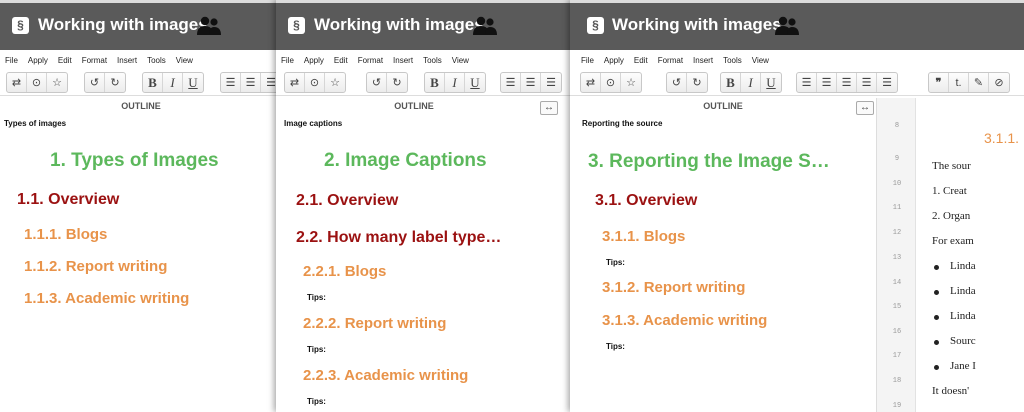  I want to click on text-style-icon: t., so click(959, 82).